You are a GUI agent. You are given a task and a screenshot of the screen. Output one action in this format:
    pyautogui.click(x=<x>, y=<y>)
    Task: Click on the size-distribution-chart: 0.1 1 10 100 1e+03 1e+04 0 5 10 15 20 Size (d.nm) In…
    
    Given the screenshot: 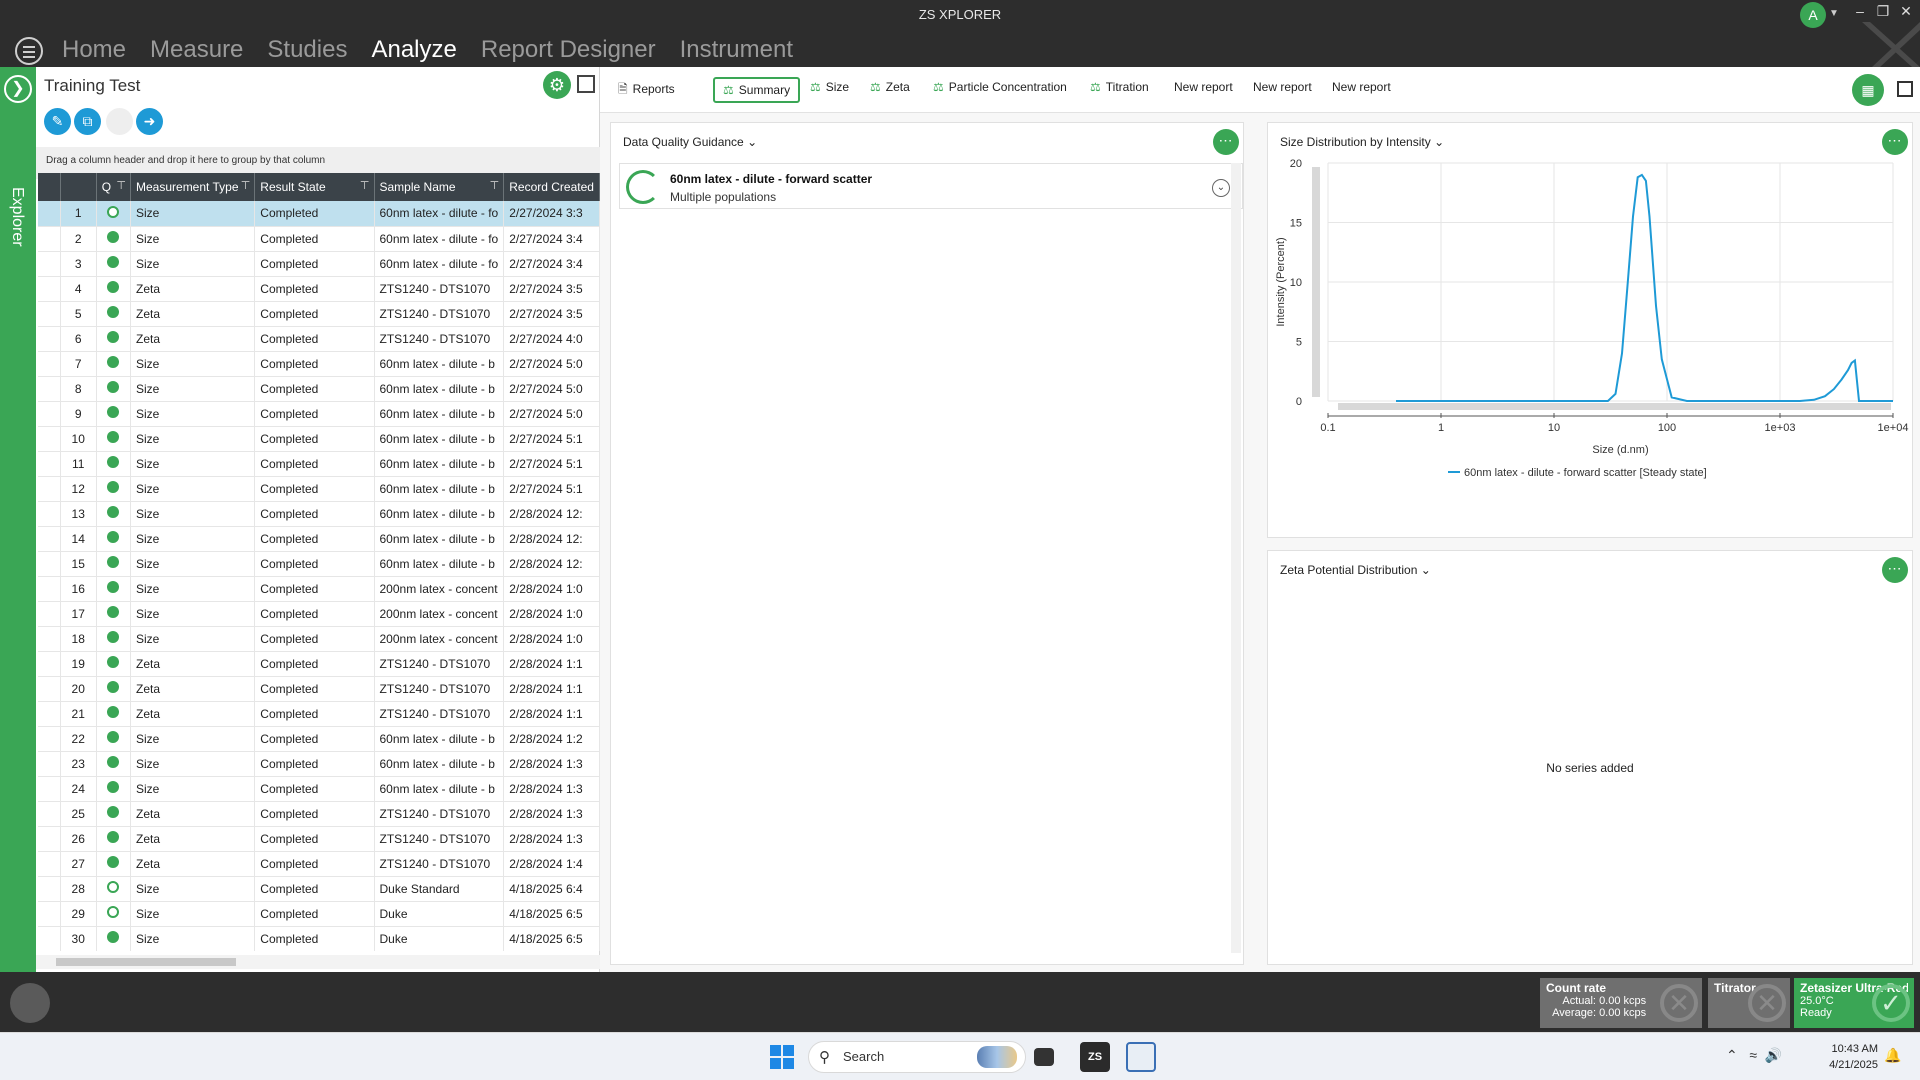 What is the action you would take?
    pyautogui.click(x=1591, y=343)
    